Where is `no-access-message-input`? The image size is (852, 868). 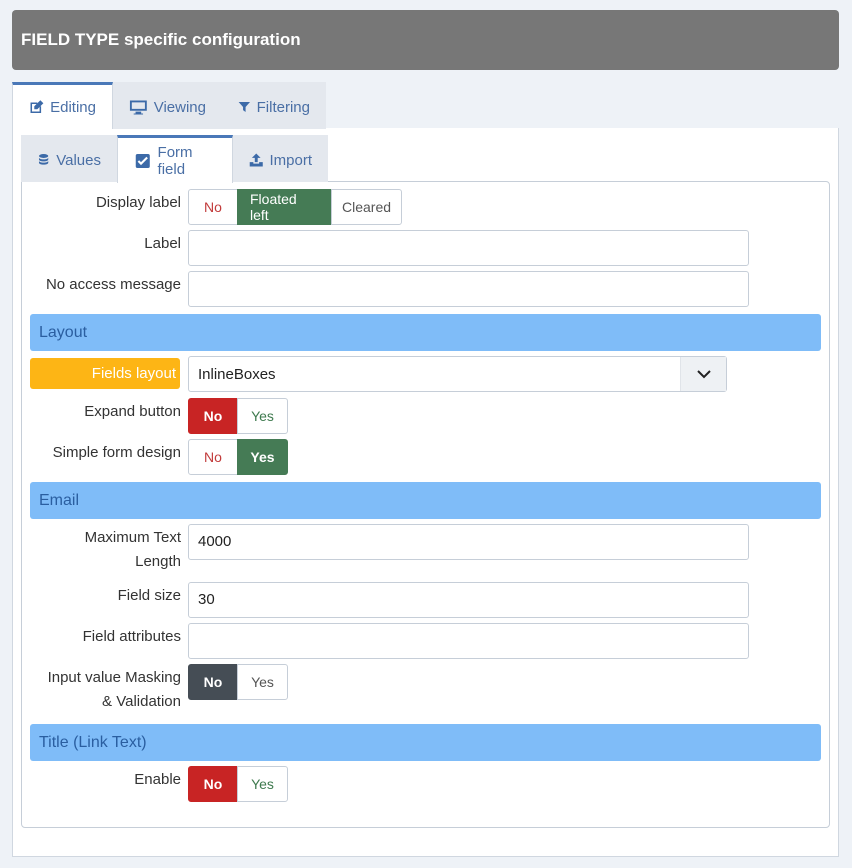
no-access-message-input is located at coordinates (468, 289).